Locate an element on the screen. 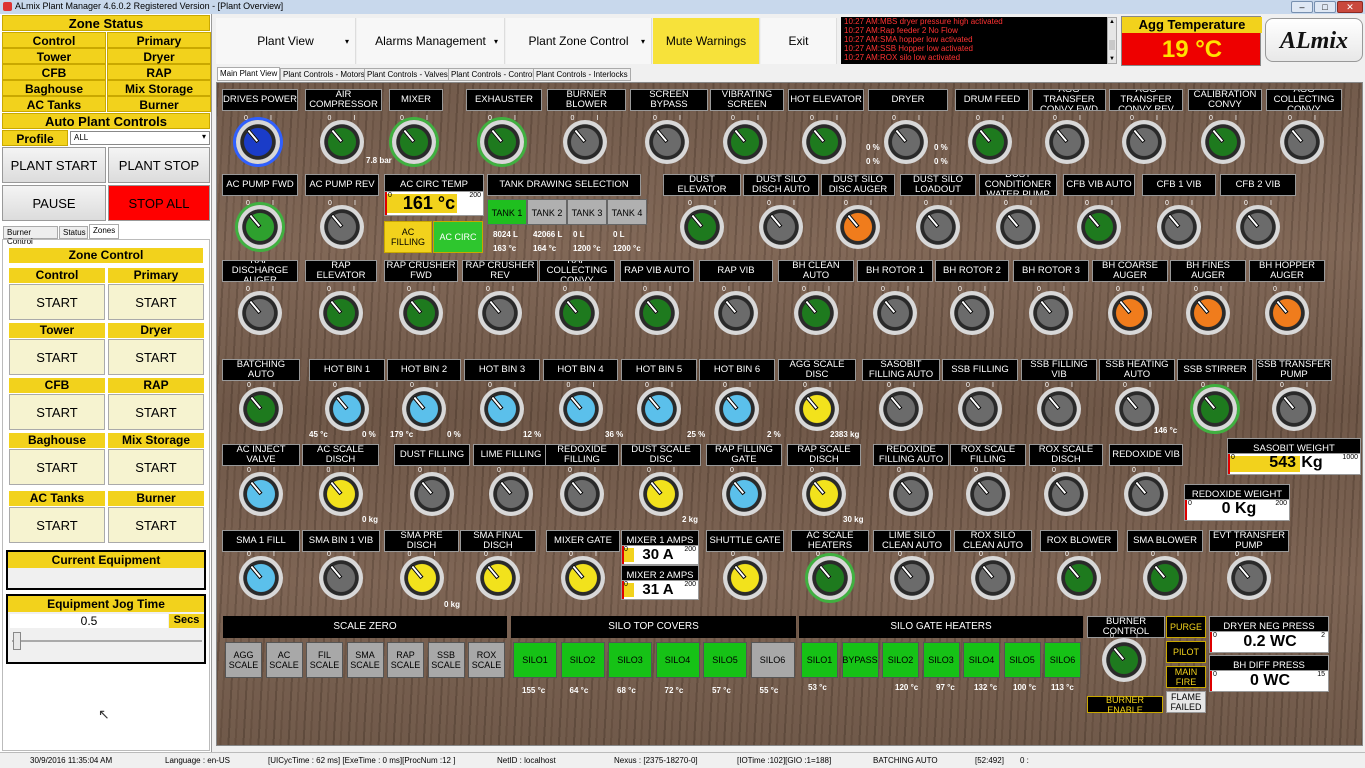  knob-sasobit-filling-auto is located at coordinates (901, 409).